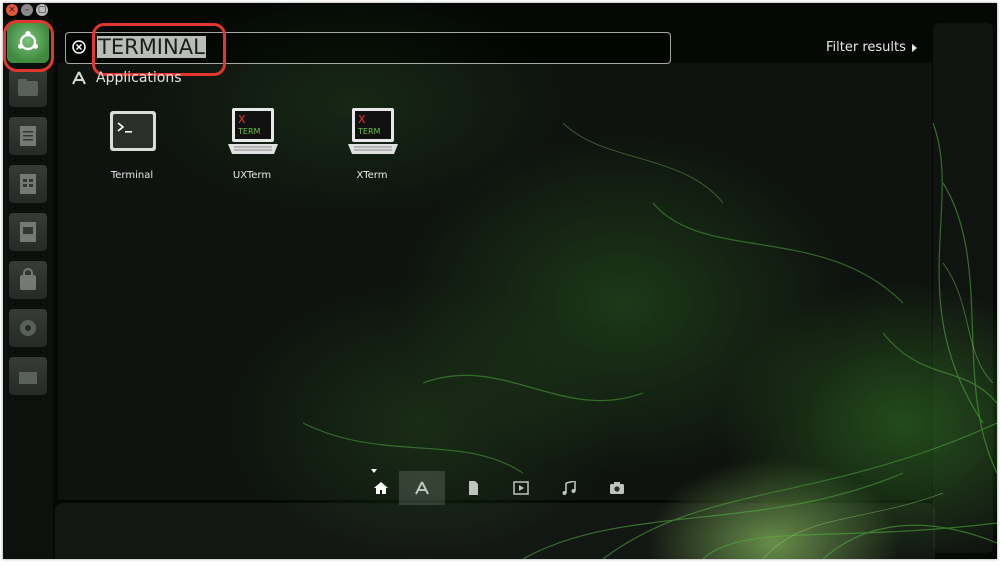 The image size is (1000, 565). What do you see at coordinates (12, 10) in the screenshot?
I see `close-window-button: ×` at bounding box center [12, 10].